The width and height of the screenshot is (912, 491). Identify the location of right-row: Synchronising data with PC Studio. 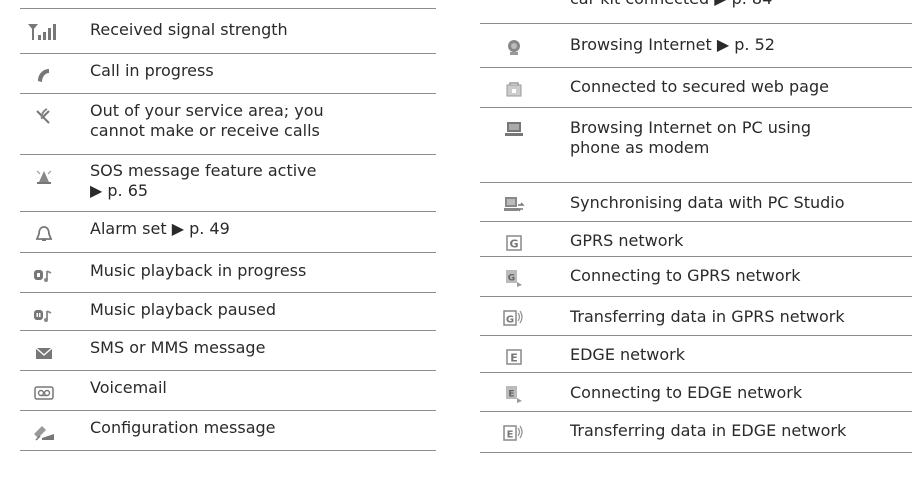
(696, 202).